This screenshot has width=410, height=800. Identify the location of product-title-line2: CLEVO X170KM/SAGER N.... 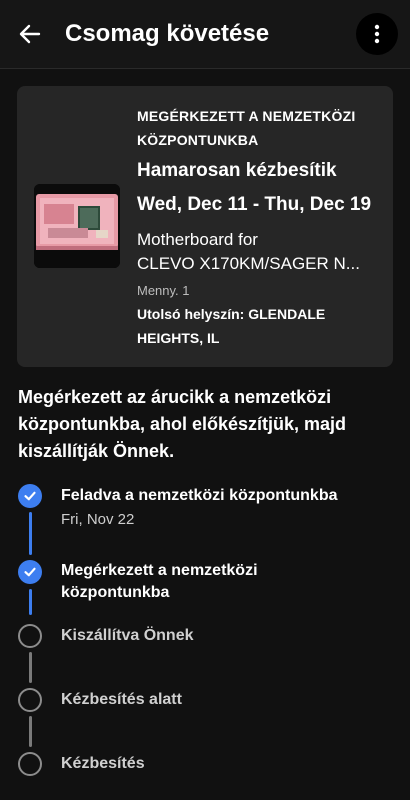
(248, 263).